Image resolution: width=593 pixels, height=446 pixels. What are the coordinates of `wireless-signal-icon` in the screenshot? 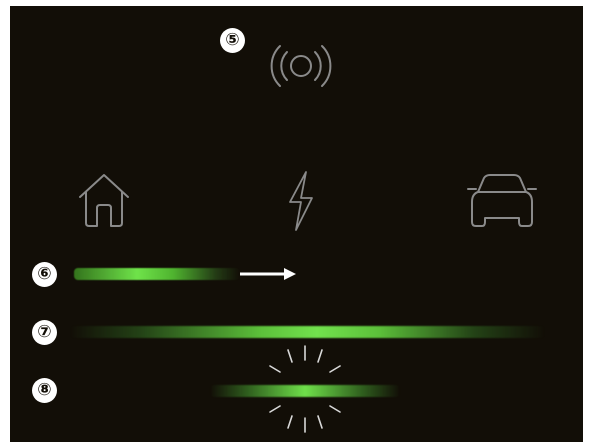 It's located at (301, 67).